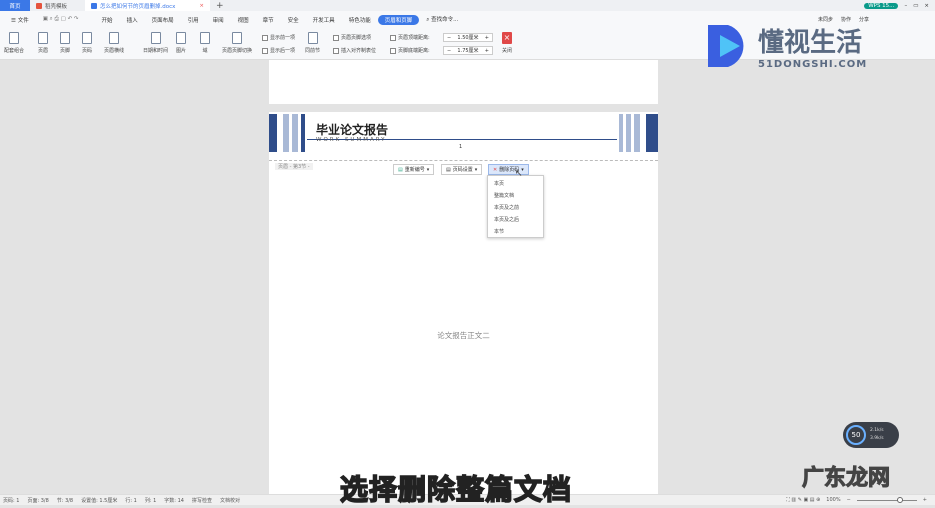 This screenshot has width=935, height=508. I want to click on page-previous, so click(463, 82).